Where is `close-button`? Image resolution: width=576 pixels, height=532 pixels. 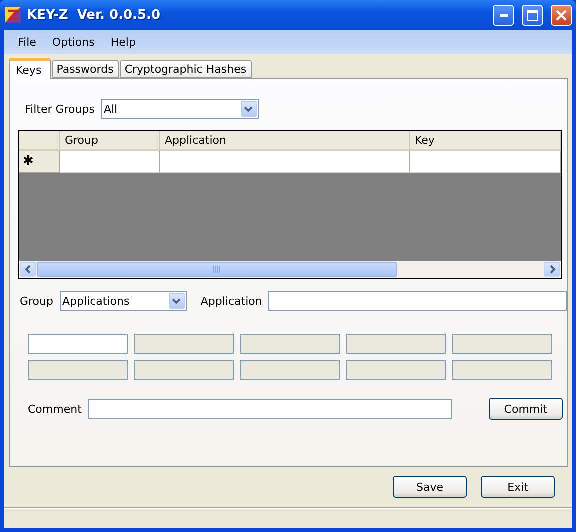
close-button is located at coordinates (561, 15).